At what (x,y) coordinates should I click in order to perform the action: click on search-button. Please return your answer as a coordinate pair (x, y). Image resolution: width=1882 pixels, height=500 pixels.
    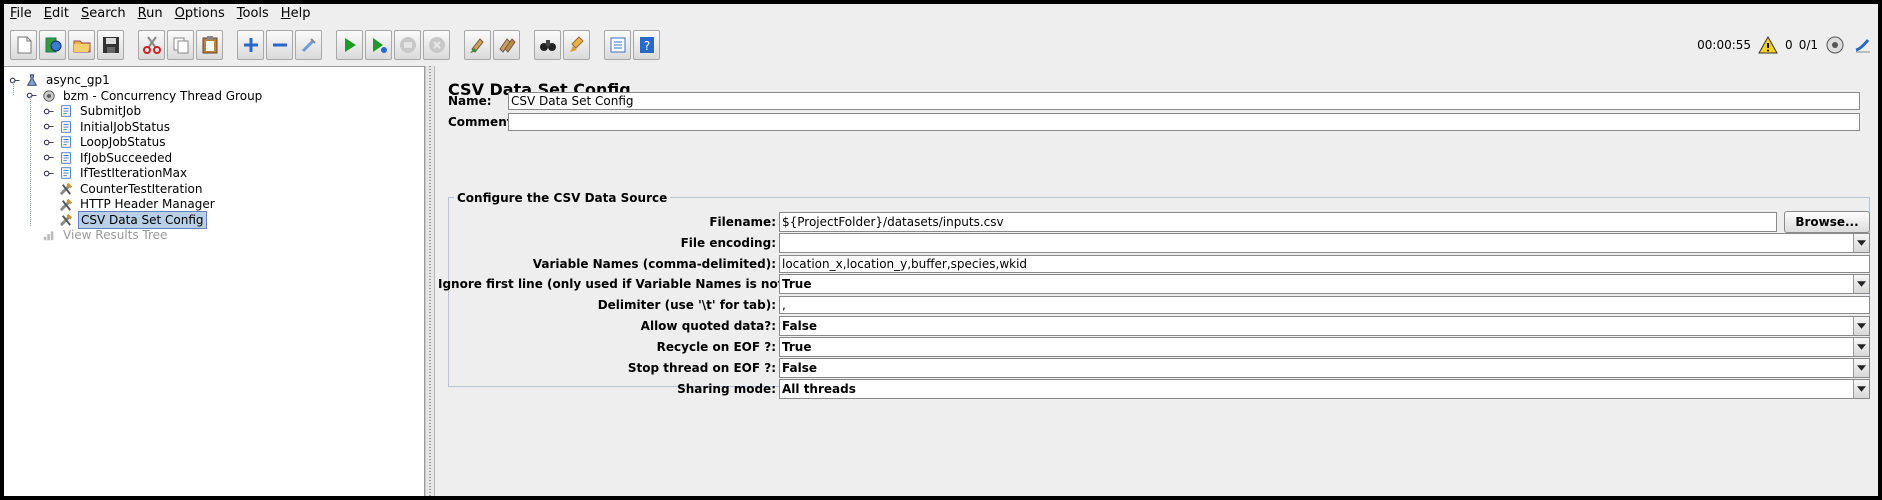
    Looking at the image, I should click on (547, 45).